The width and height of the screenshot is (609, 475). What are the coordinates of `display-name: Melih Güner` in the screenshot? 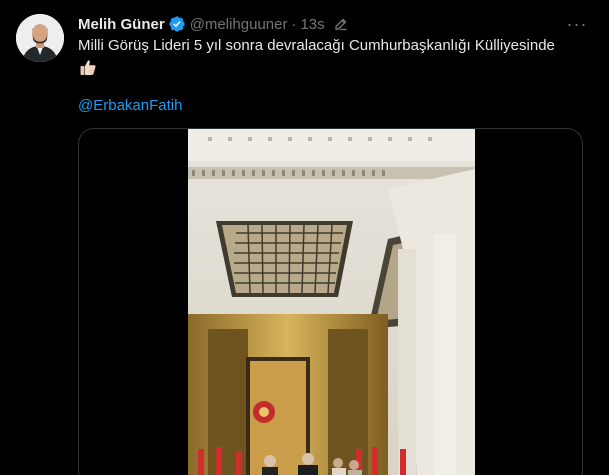 It's located at (121, 24).